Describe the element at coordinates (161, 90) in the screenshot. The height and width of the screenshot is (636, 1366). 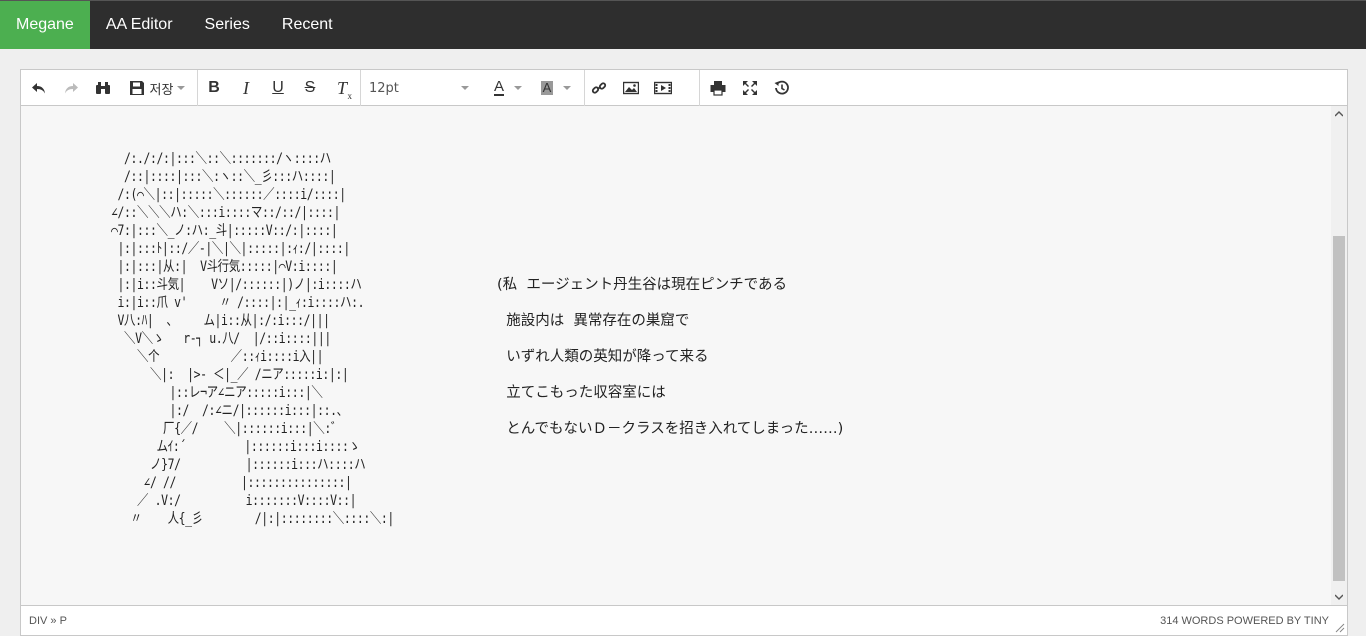
I see `save-label: 저장` at that location.